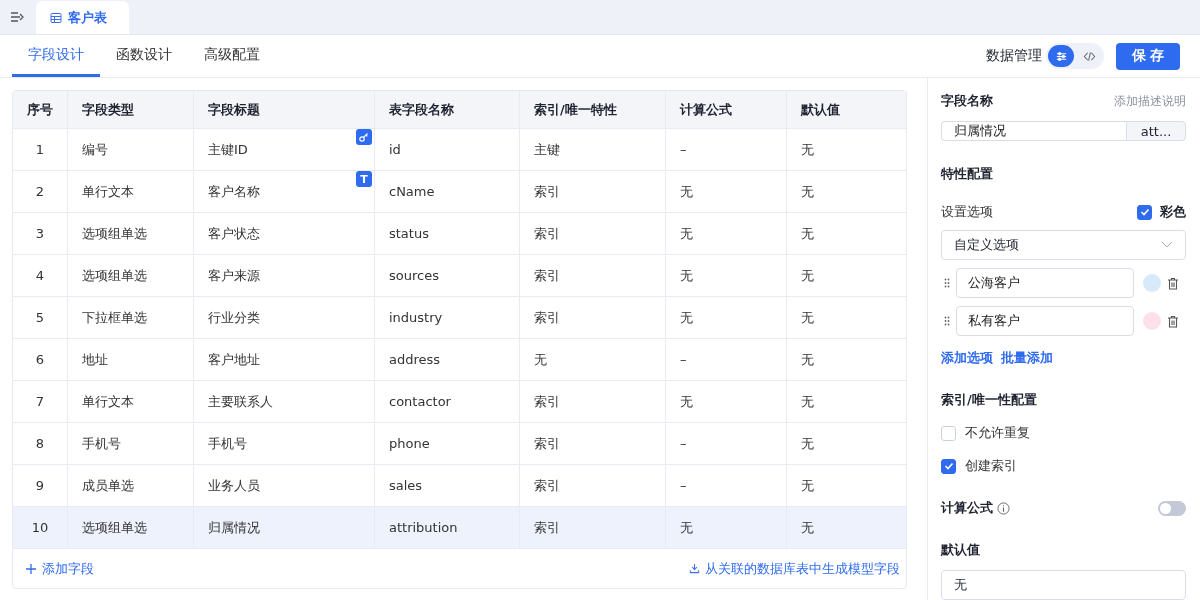 This screenshot has width=1200, height=600. Describe the element at coordinates (40, 527) in the screenshot. I see `table-cell: 10` at that location.